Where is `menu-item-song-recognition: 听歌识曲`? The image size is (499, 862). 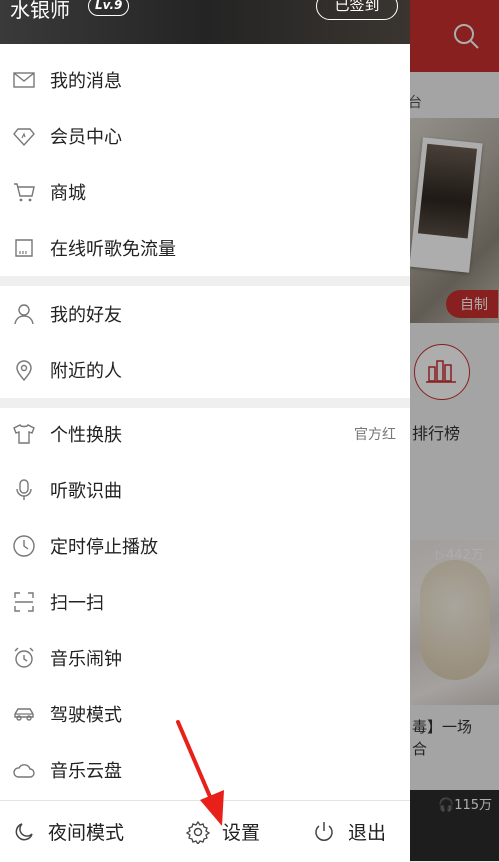 menu-item-song-recognition: 听歌识曲 is located at coordinates (205, 490).